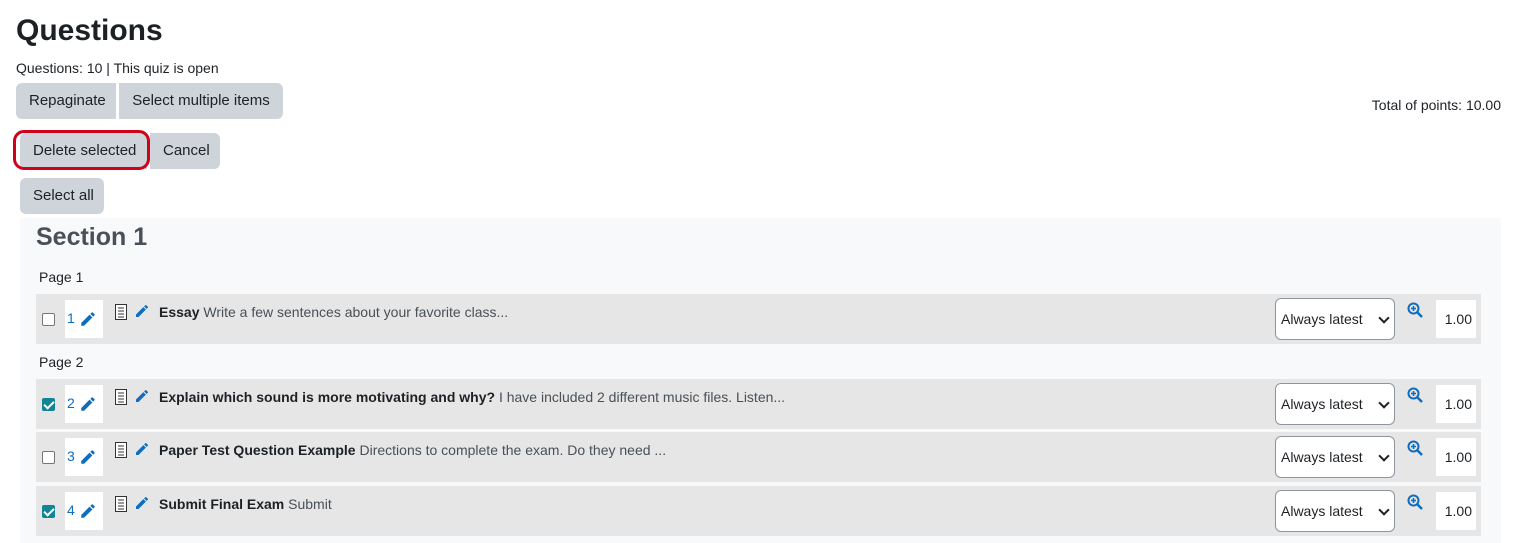  What do you see at coordinates (310, 504) in the screenshot?
I see `question-summary: Submit` at bounding box center [310, 504].